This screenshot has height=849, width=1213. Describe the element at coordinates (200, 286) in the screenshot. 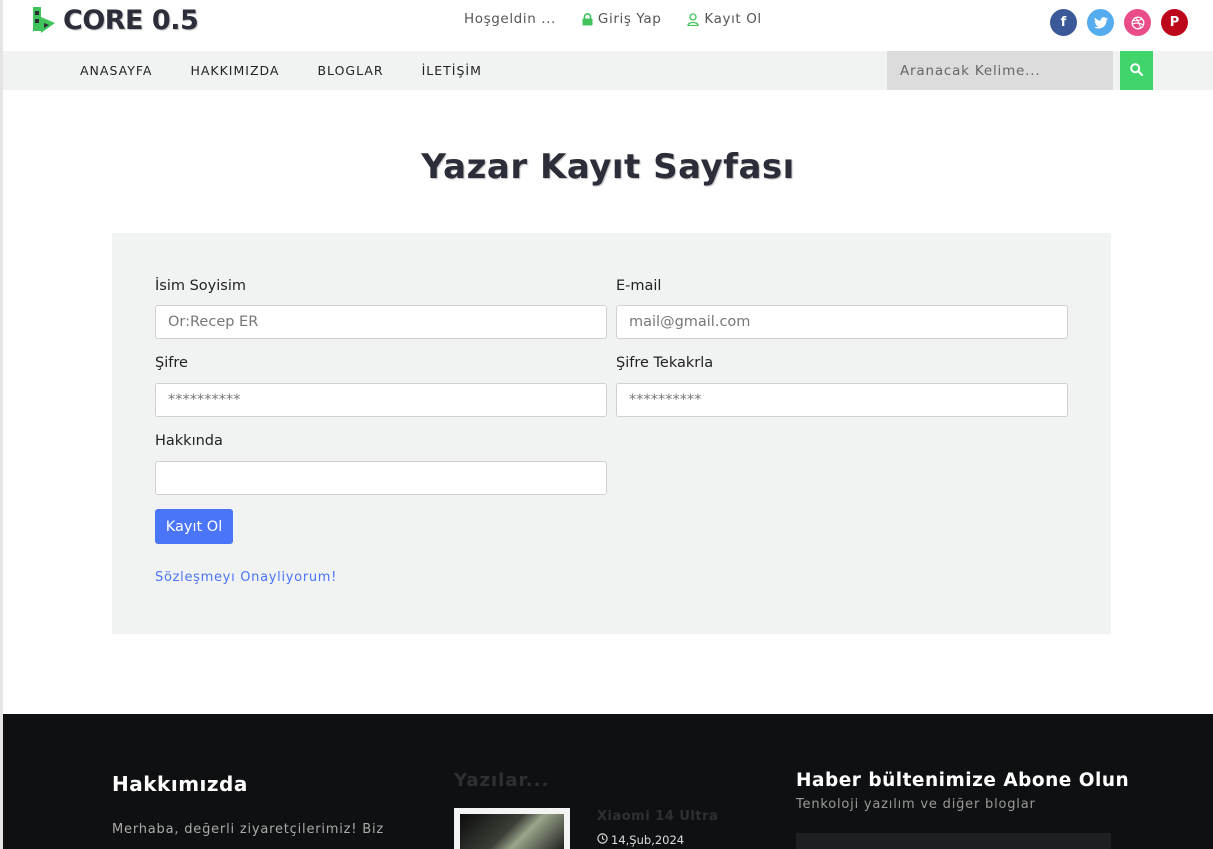

I see `name-label: İsim Soyisim` at that location.